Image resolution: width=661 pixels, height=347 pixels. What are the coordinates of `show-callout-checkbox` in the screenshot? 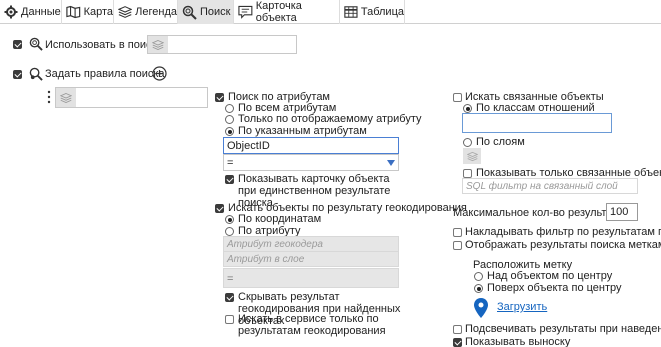 It's located at (457, 342).